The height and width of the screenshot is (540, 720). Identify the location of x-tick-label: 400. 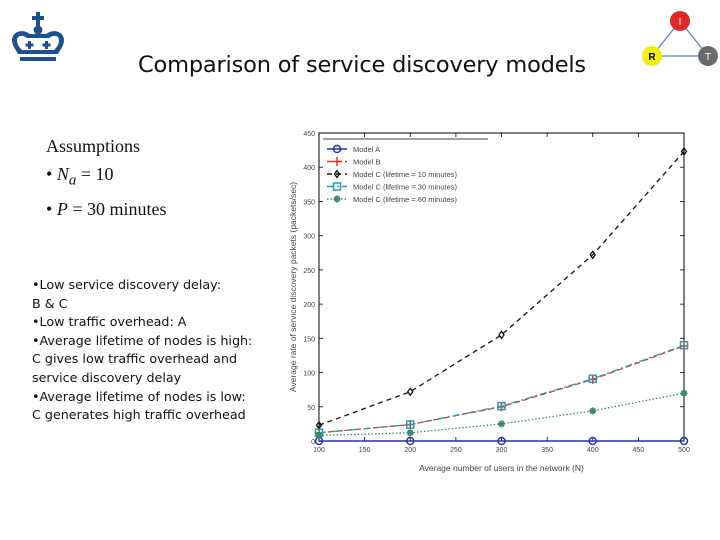
(593, 450).